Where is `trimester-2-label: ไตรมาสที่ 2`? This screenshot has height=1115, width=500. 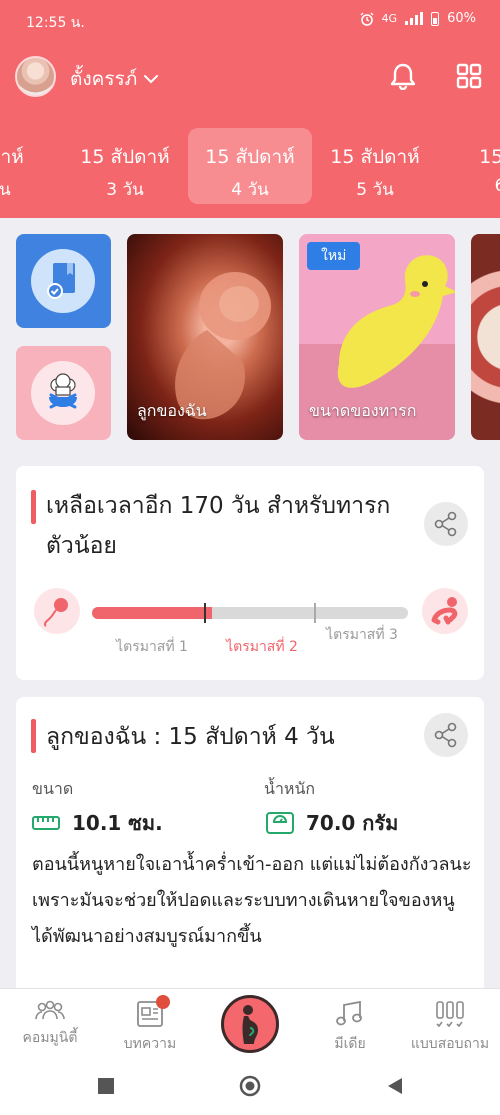 trimester-2-label: ไตรมาสที่ 2 is located at coordinates (262, 647).